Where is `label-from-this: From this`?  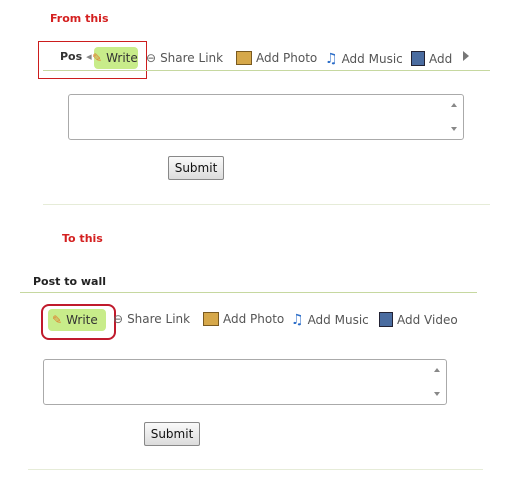 label-from-this: From this is located at coordinates (79, 18).